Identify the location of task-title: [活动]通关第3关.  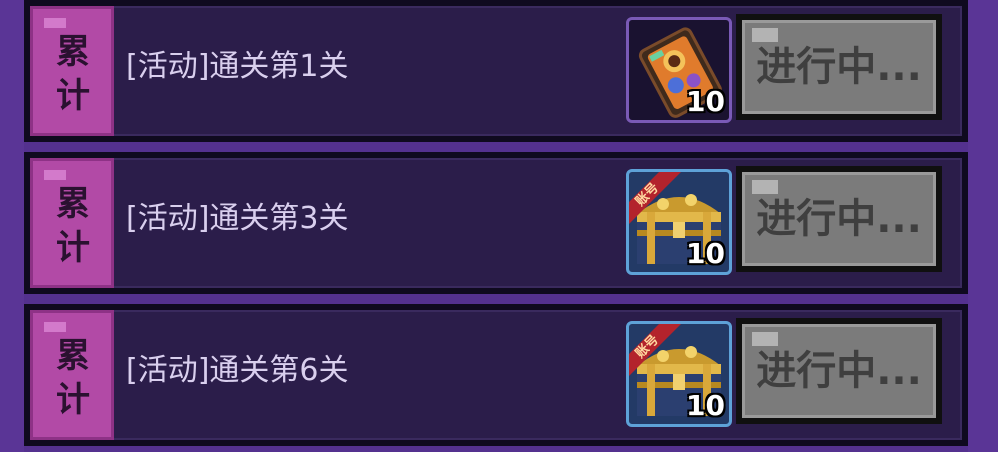
(237, 218).